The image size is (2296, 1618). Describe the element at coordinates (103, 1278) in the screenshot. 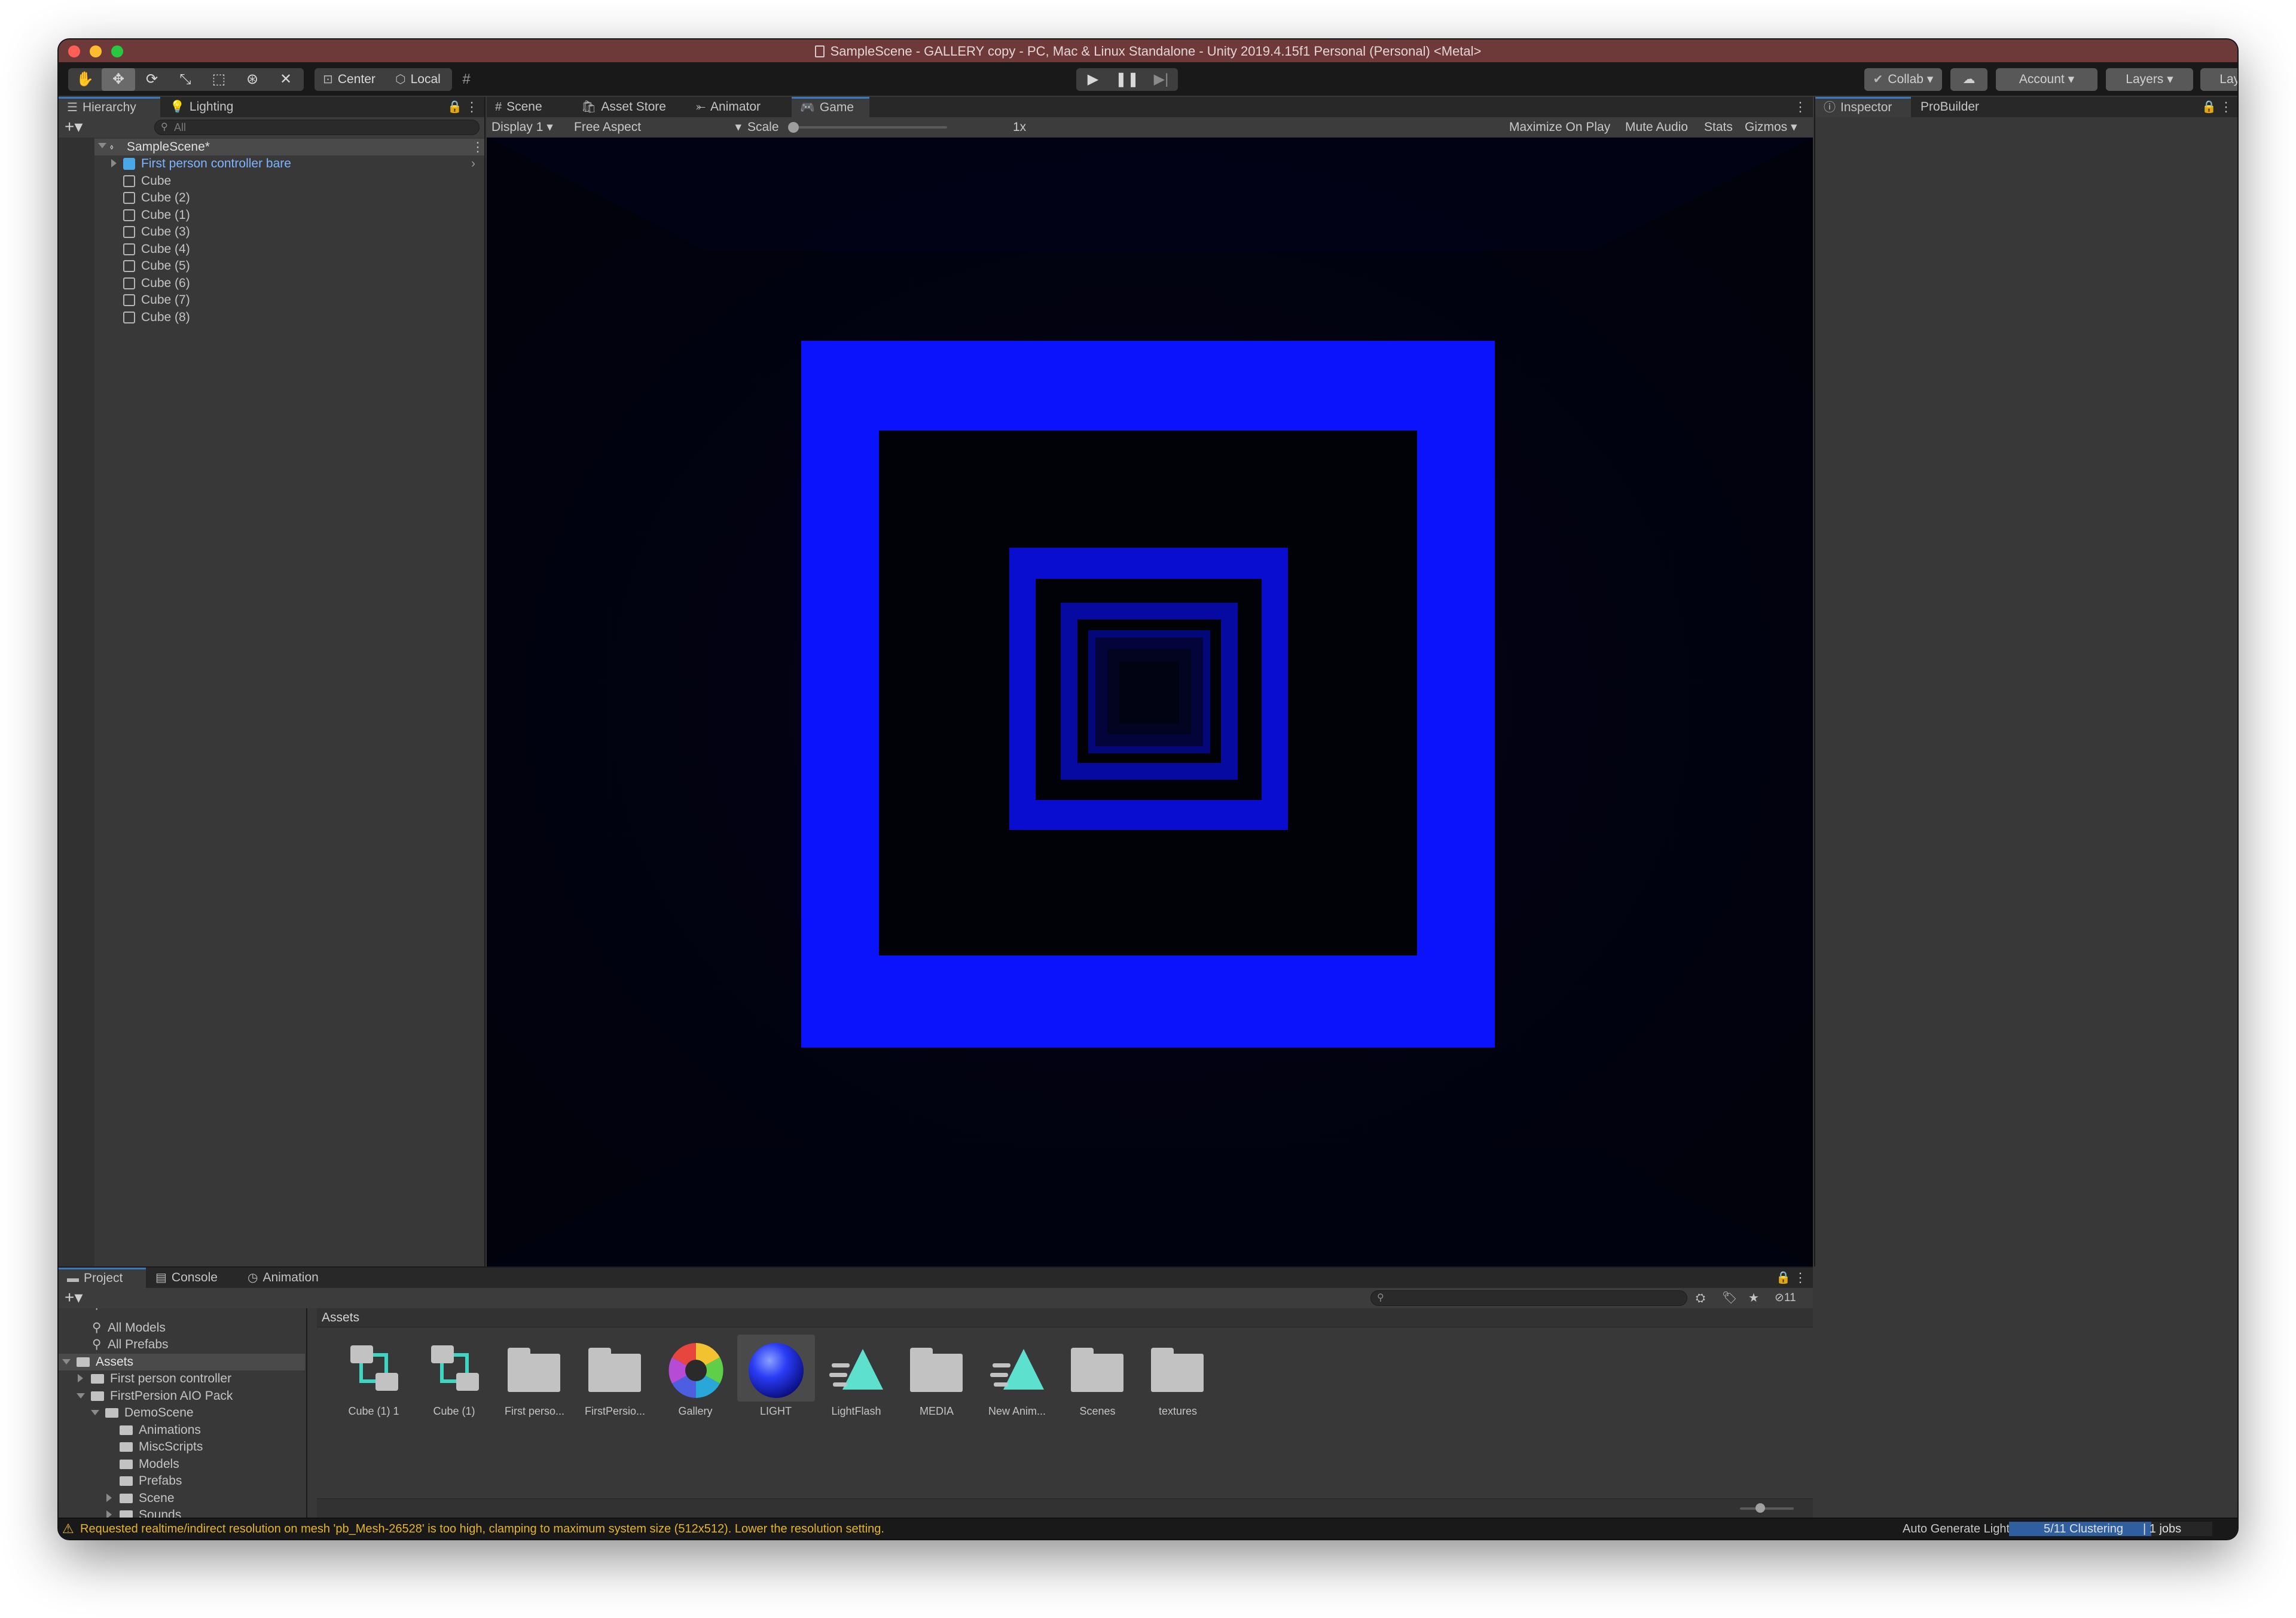

I see `tab-project: ▬ Project` at that location.